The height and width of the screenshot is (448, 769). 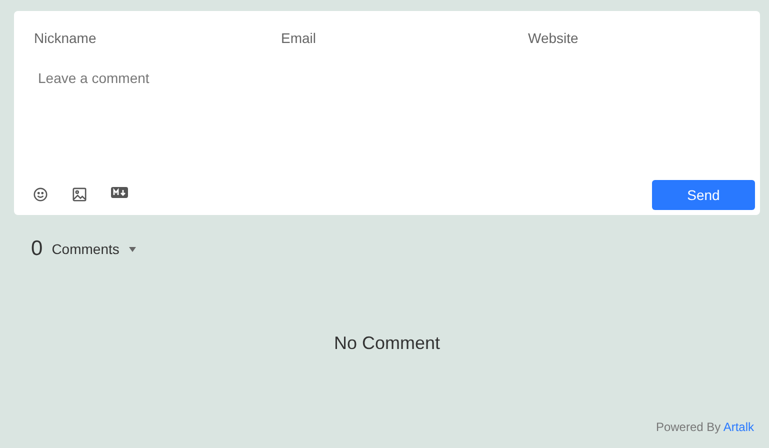 I want to click on powered-by-text: Powered By Artalk, so click(x=705, y=427).